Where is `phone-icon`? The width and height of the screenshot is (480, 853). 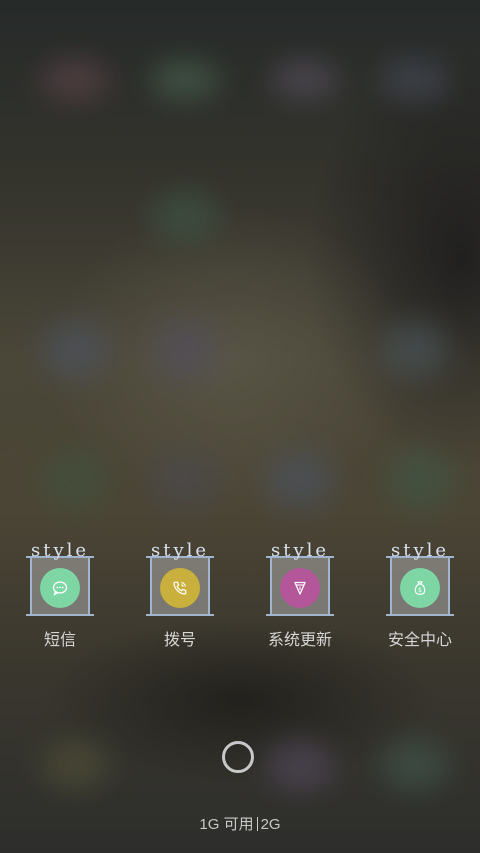
phone-icon is located at coordinates (180, 588).